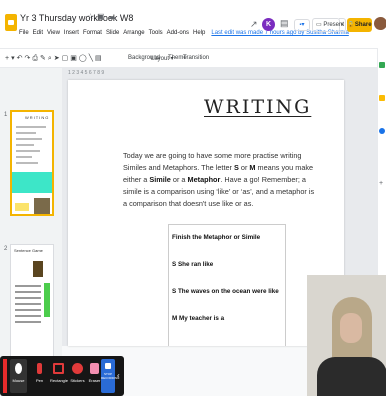 The width and height of the screenshot is (386, 396). Describe the element at coordinates (118, 375) in the screenshot. I see `chevron-left-icon: ‹` at that location.